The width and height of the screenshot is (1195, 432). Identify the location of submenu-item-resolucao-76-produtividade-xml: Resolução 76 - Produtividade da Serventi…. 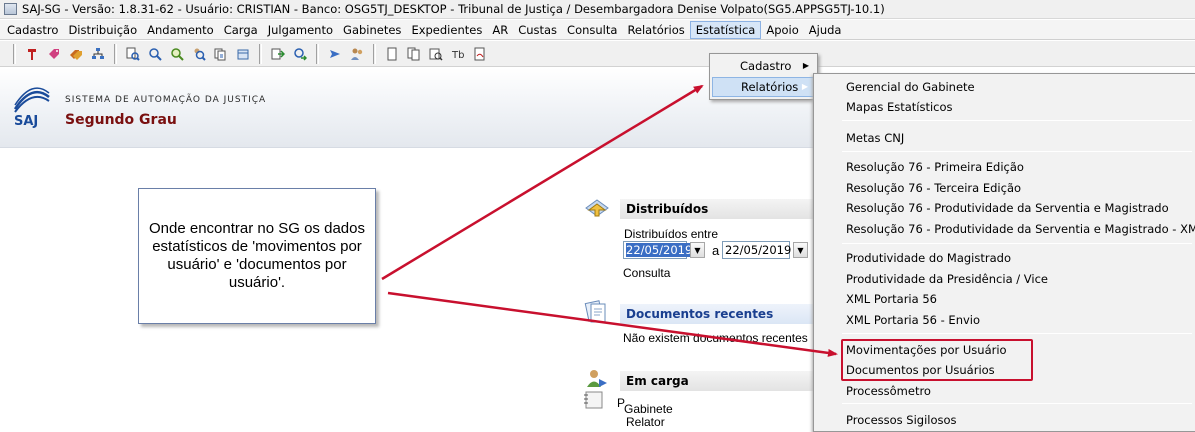
(1020, 229).